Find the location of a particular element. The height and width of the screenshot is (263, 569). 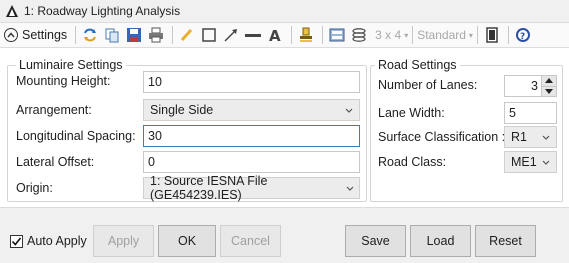

road-settings-legend: Road Settings is located at coordinates (417, 65).